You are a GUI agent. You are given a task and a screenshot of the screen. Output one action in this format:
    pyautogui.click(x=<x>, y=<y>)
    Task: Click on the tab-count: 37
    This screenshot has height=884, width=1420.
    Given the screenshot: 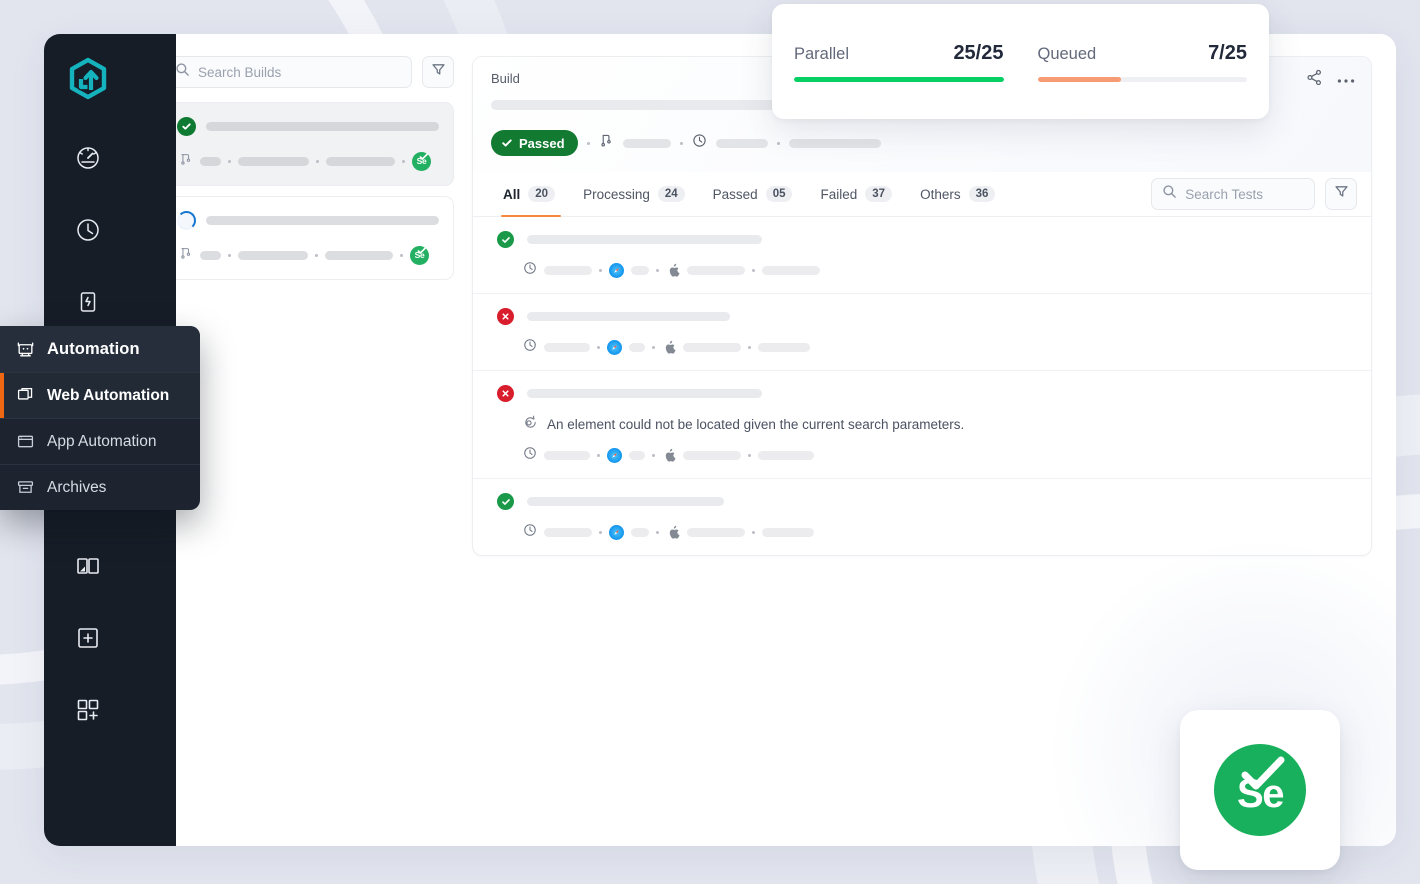 What is the action you would take?
    pyautogui.click(x=879, y=194)
    